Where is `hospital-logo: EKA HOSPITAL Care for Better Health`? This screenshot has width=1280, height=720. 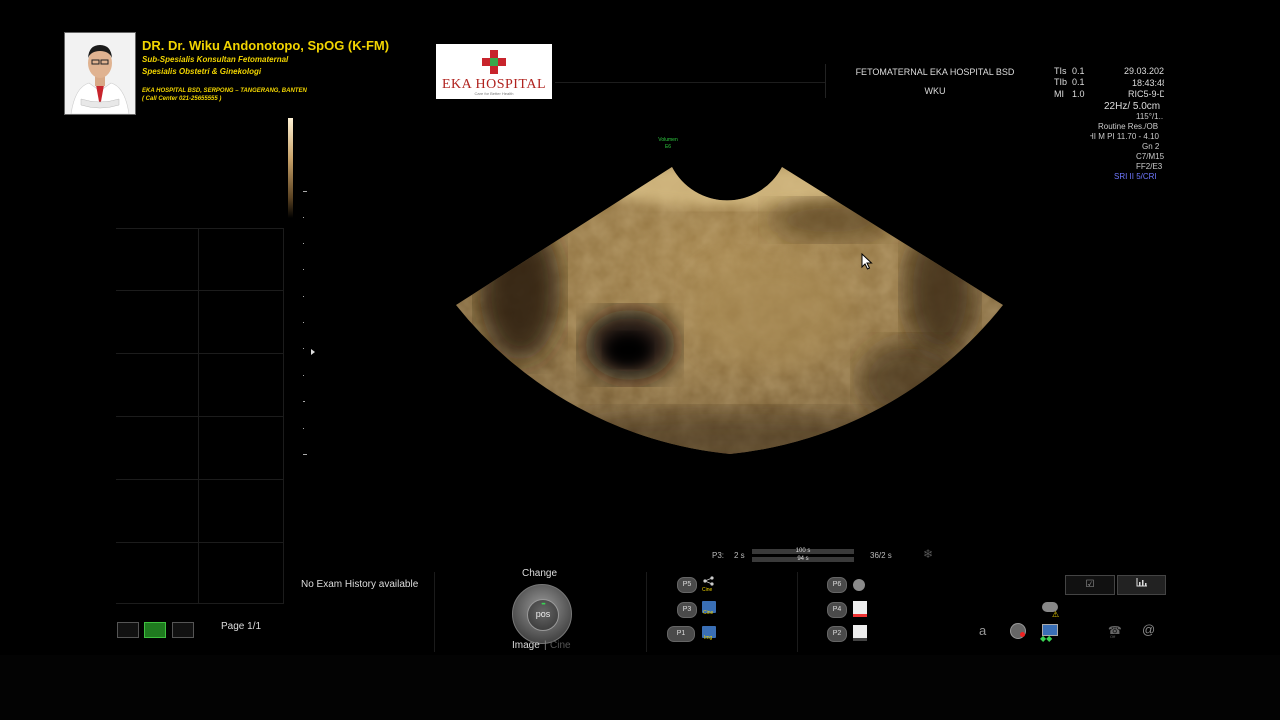 hospital-logo: EKA HOSPITAL Care for Better Health is located at coordinates (494, 71).